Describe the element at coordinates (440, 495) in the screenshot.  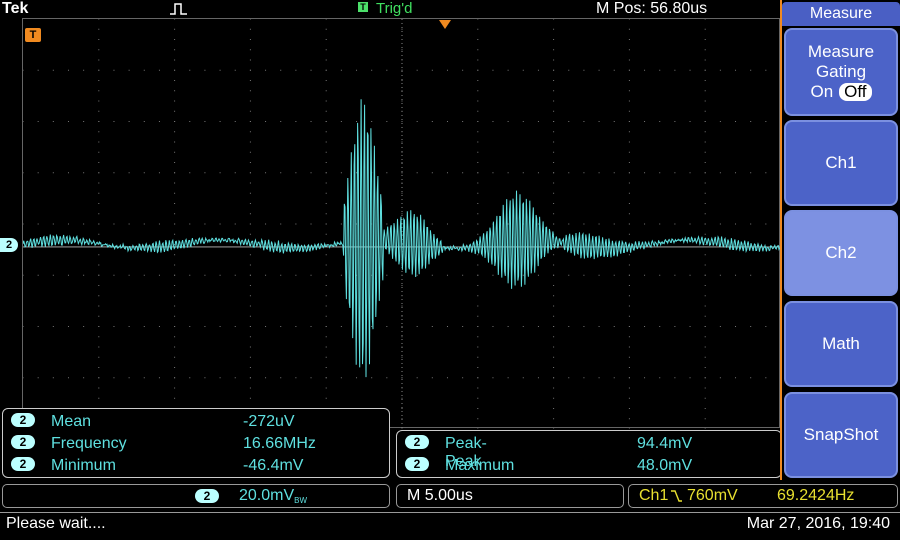
I see `timebase-value: M 5.00us` at that location.